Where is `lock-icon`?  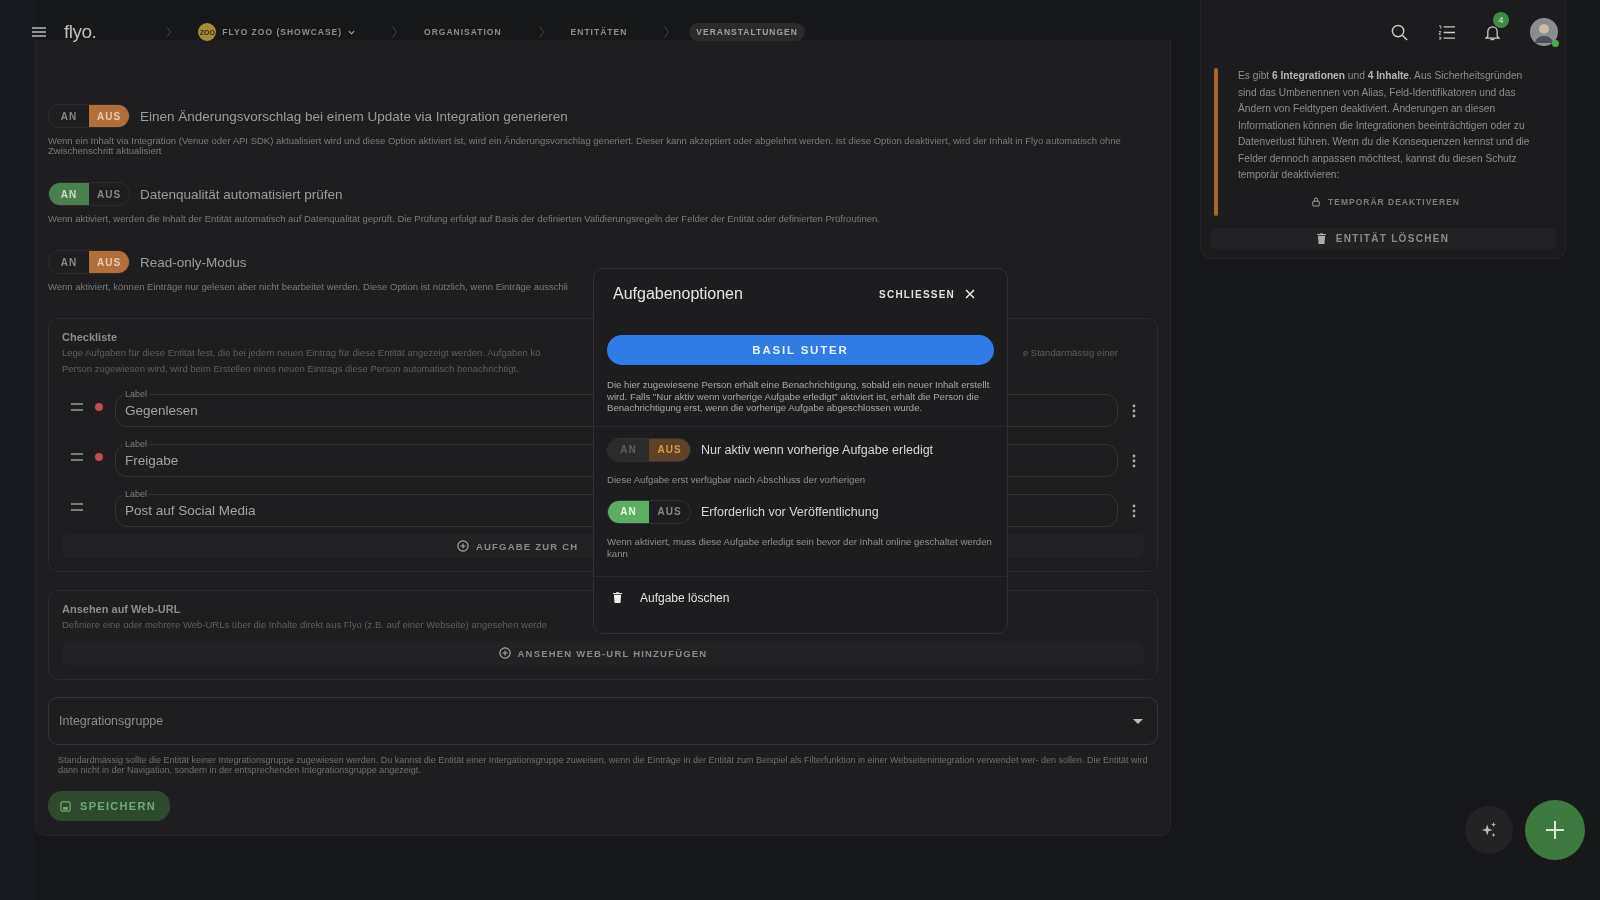 lock-icon is located at coordinates (1316, 201).